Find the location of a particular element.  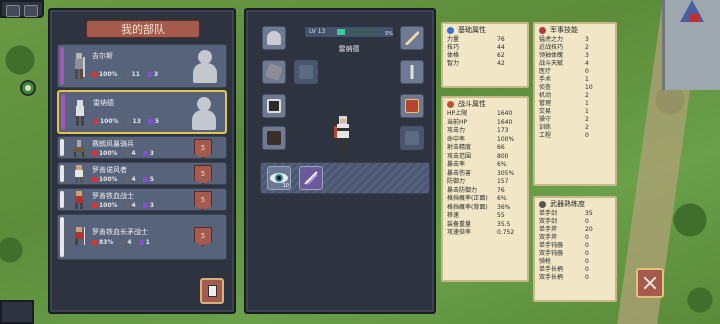

shield-icon is located at coordinates (412, 106).